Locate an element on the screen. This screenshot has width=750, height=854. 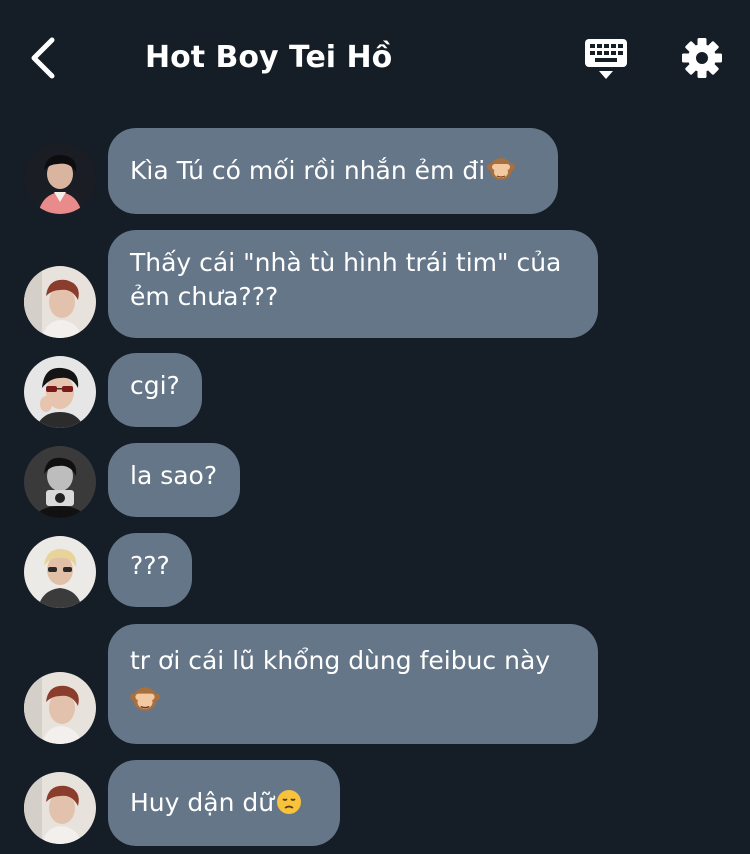
message-bubble: ??? is located at coordinates (150, 570).